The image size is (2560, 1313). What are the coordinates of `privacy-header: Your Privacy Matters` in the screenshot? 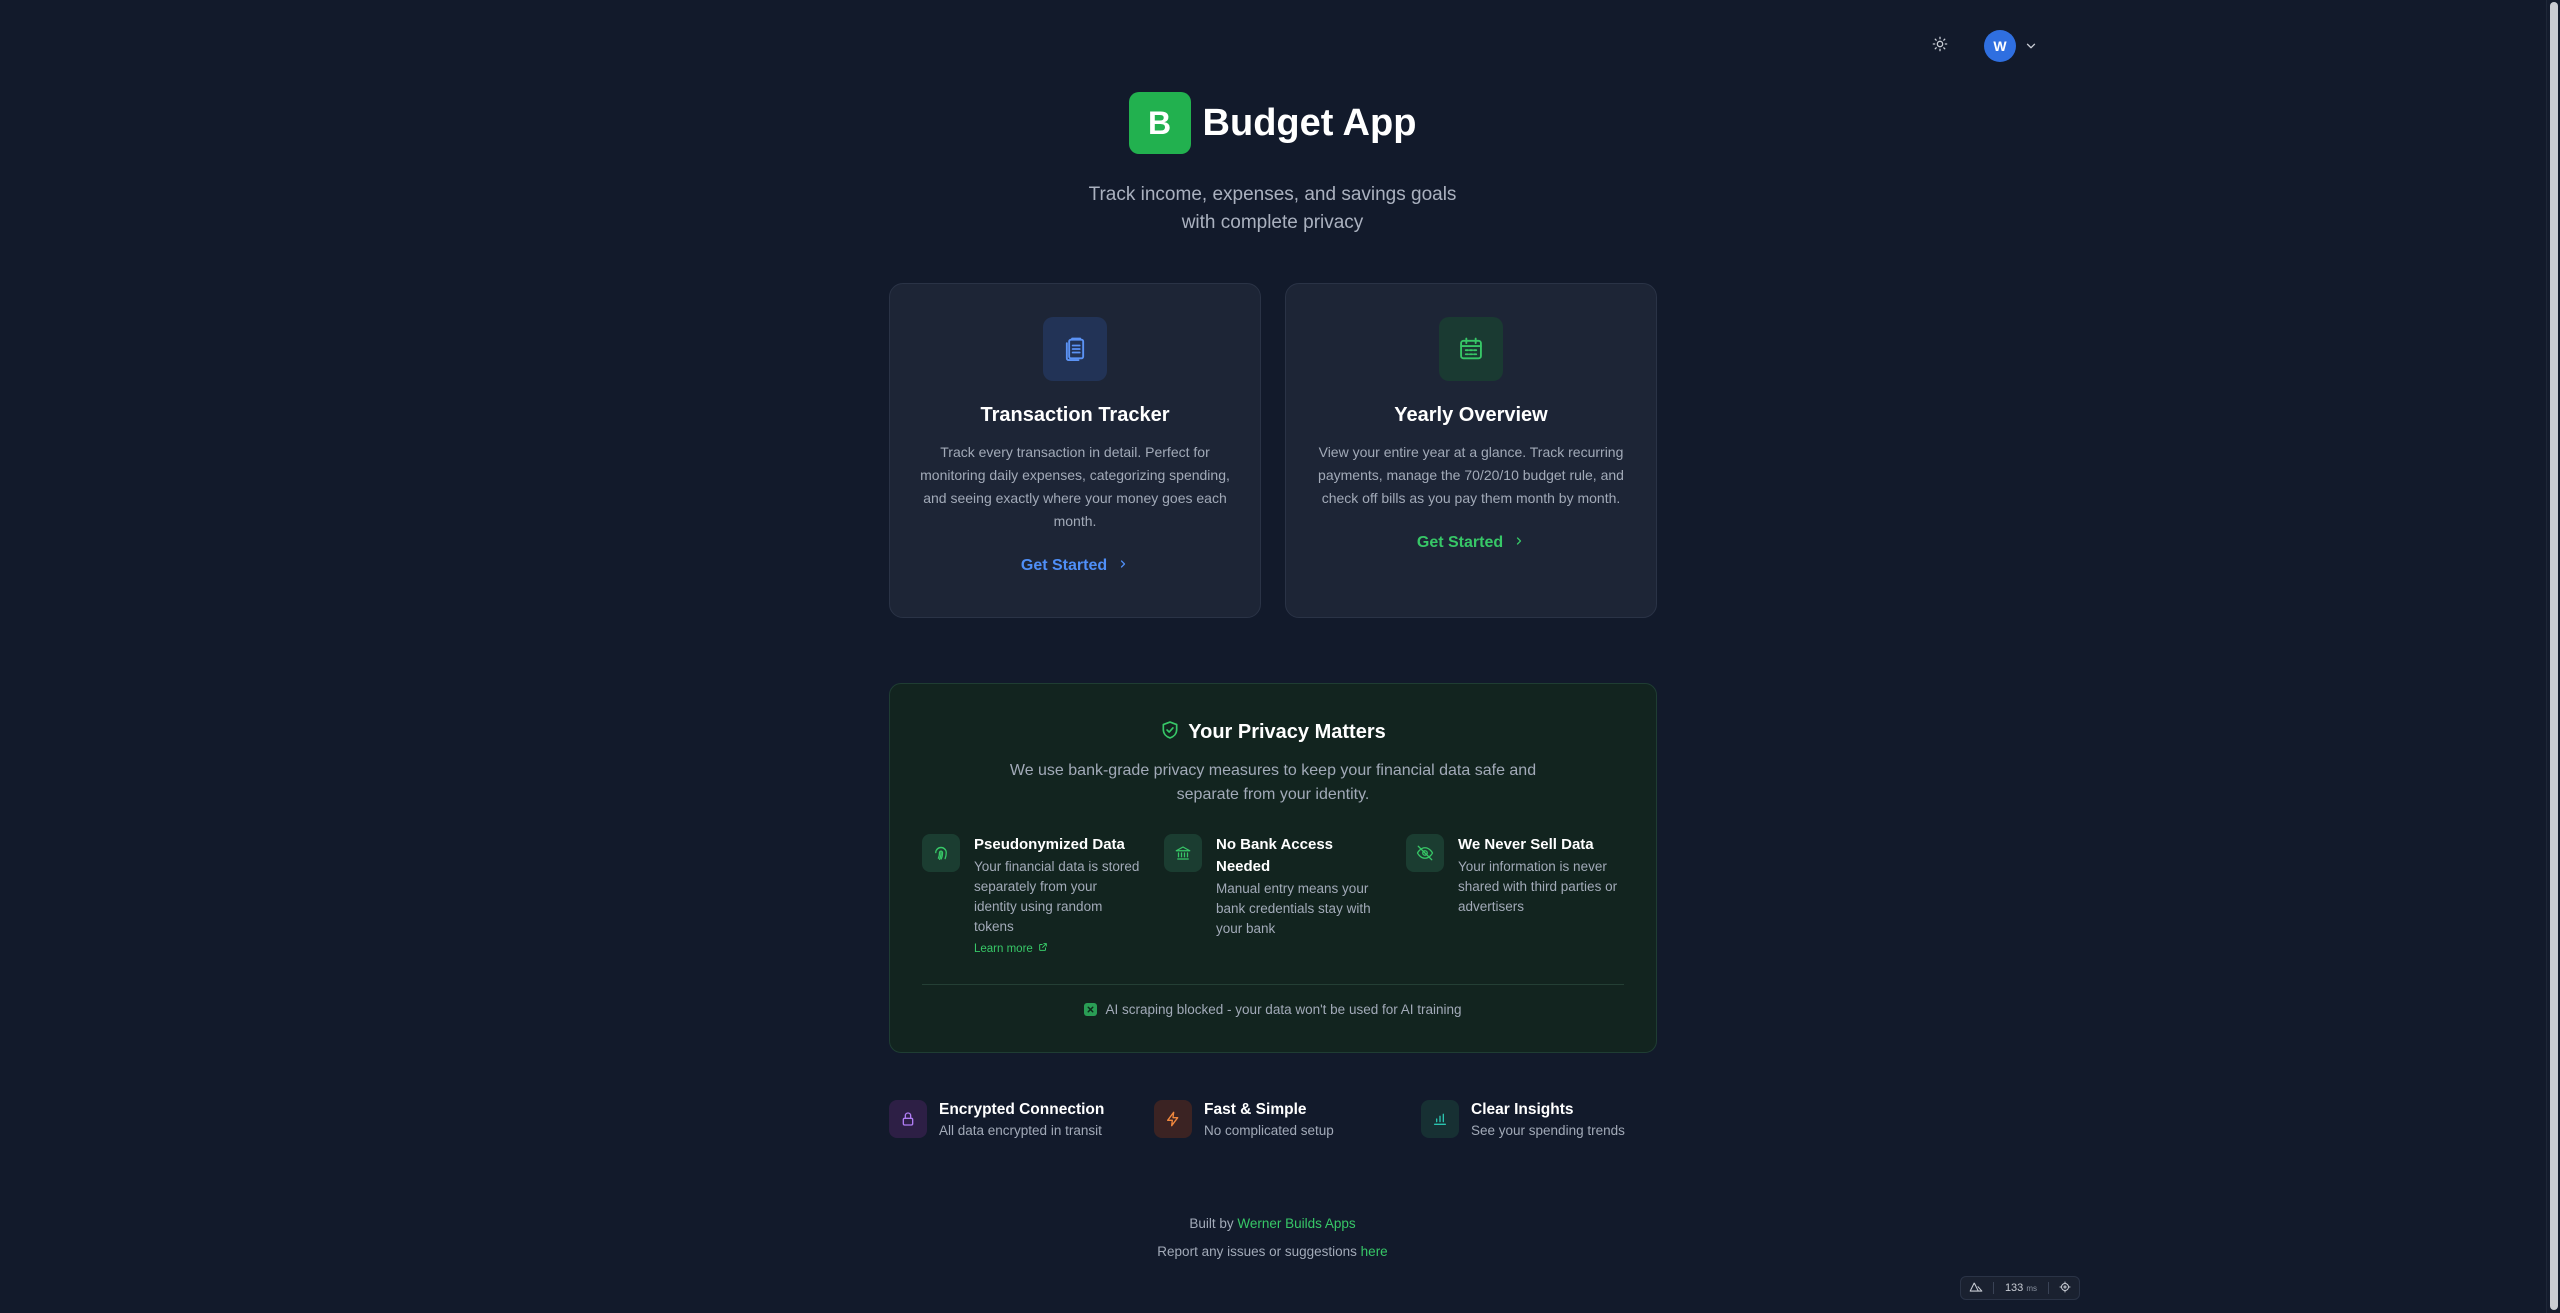 It's located at (1273, 732).